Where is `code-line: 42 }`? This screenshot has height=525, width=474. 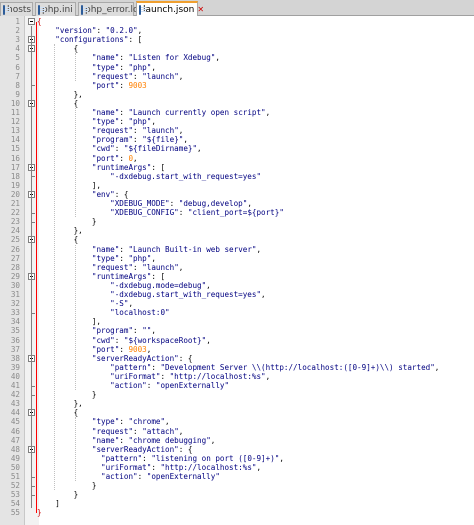
code-line: 42 } is located at coordinates (237, 394).